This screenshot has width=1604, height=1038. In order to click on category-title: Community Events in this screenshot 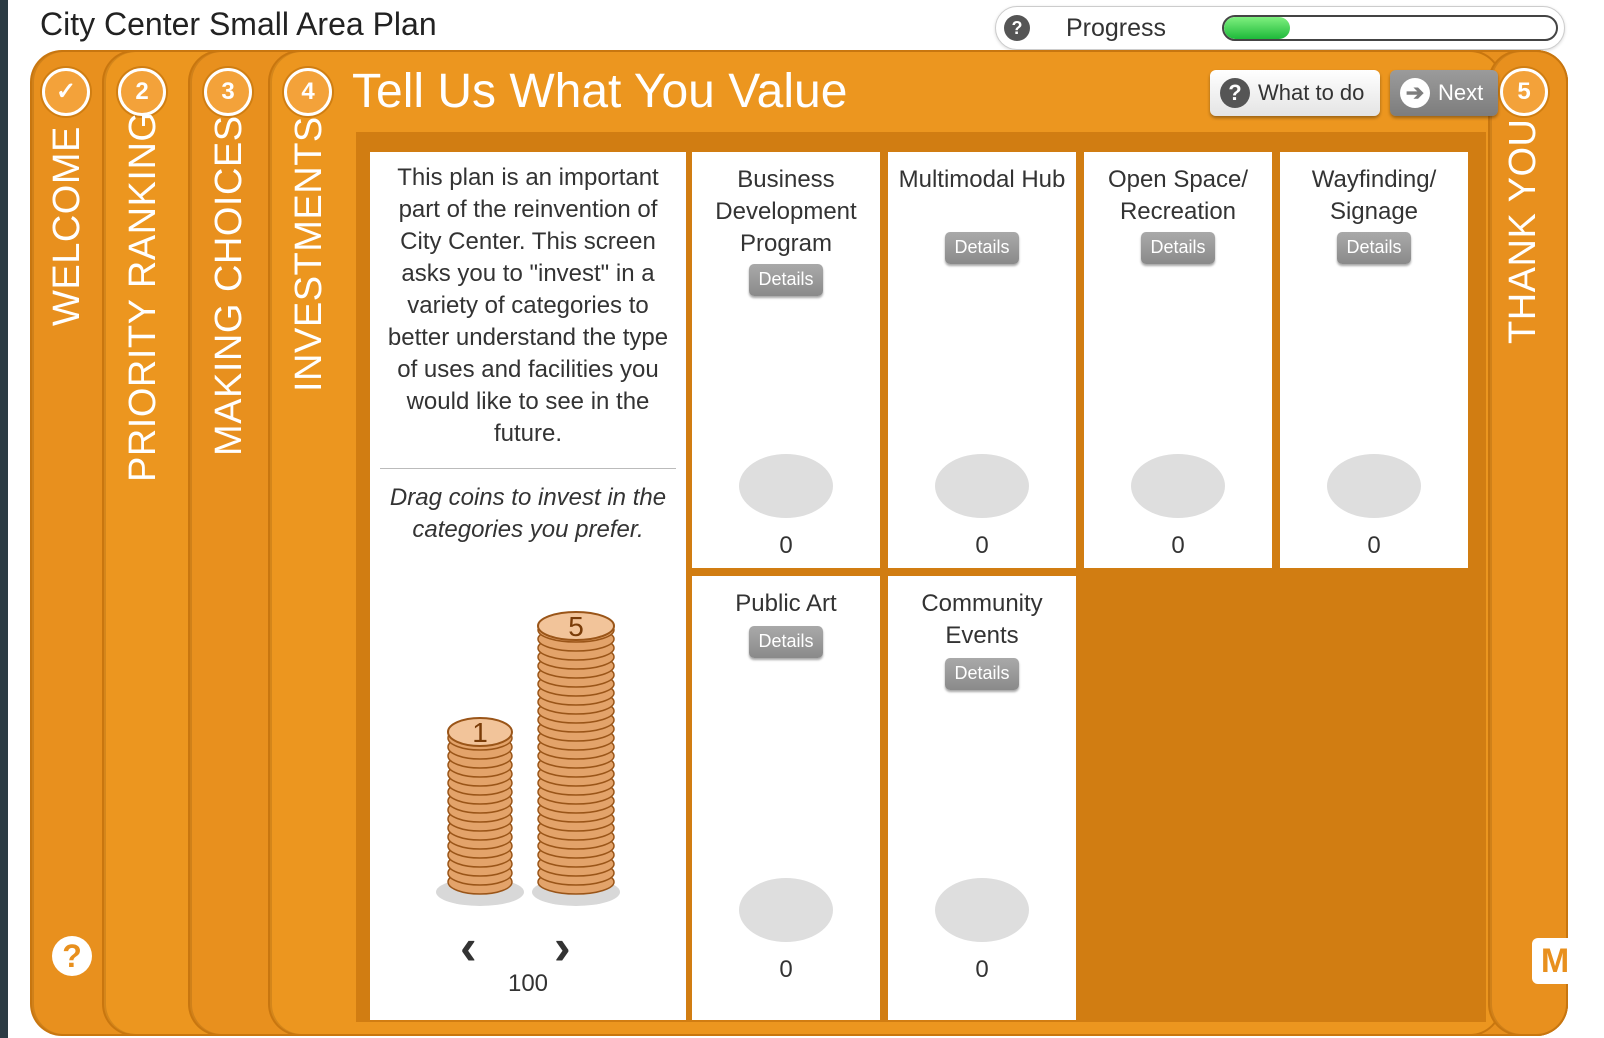, I will do `click(982, 619)`.